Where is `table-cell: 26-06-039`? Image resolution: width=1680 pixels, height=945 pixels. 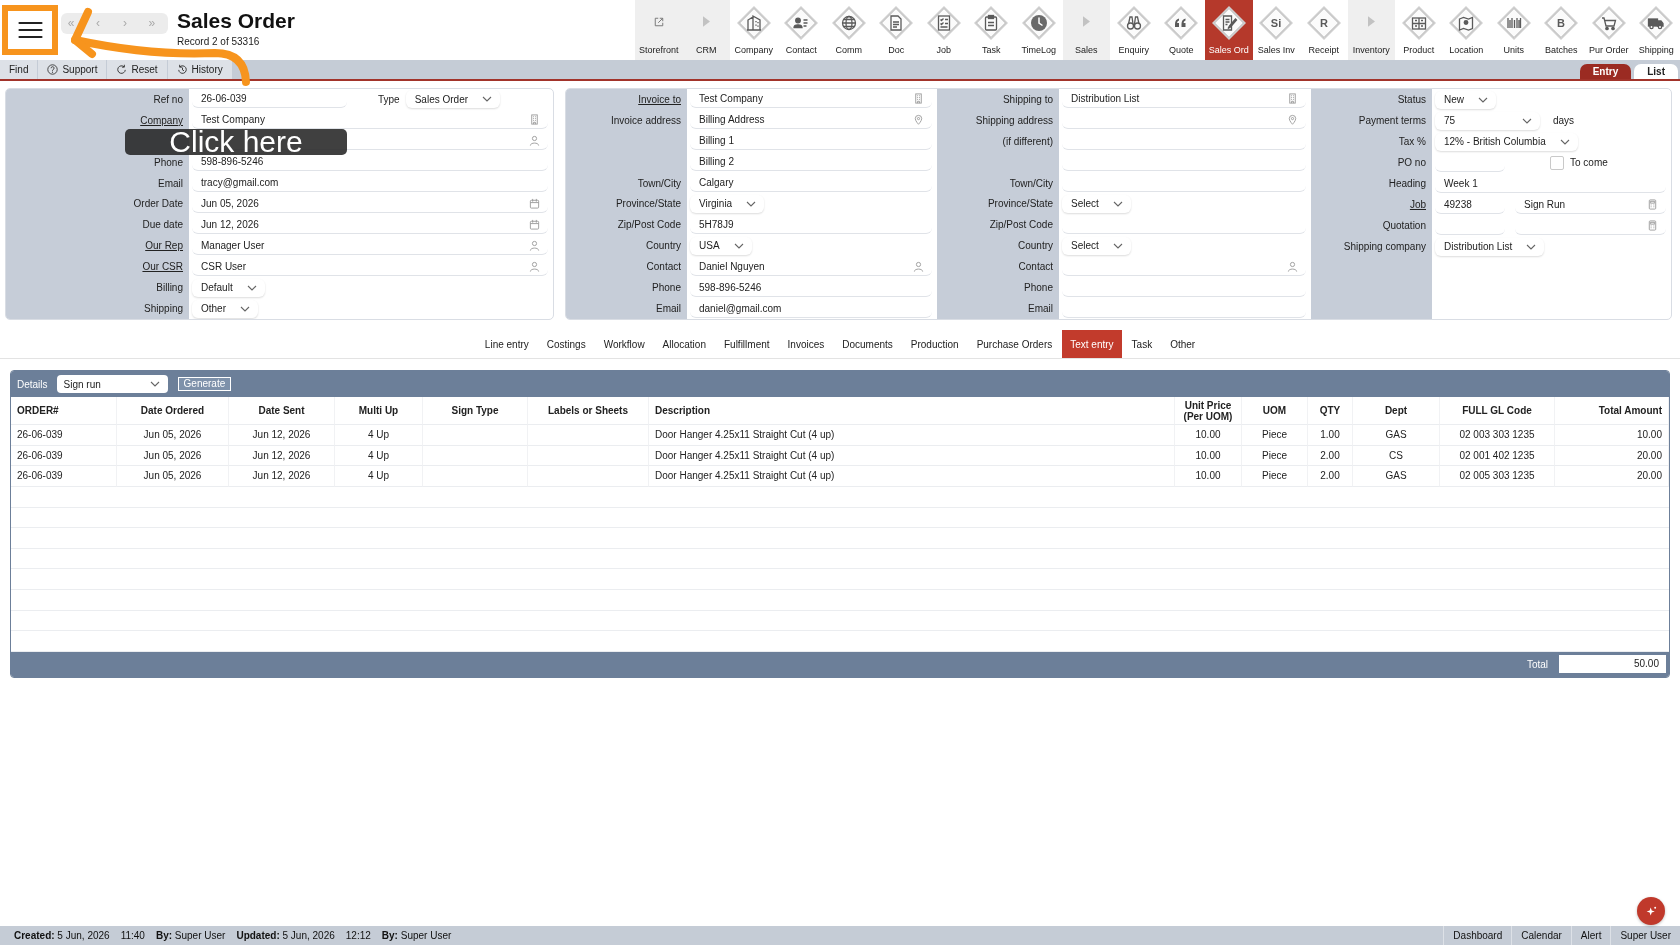
table-cell: 26-06-039 is located at coordinates (64, 456).